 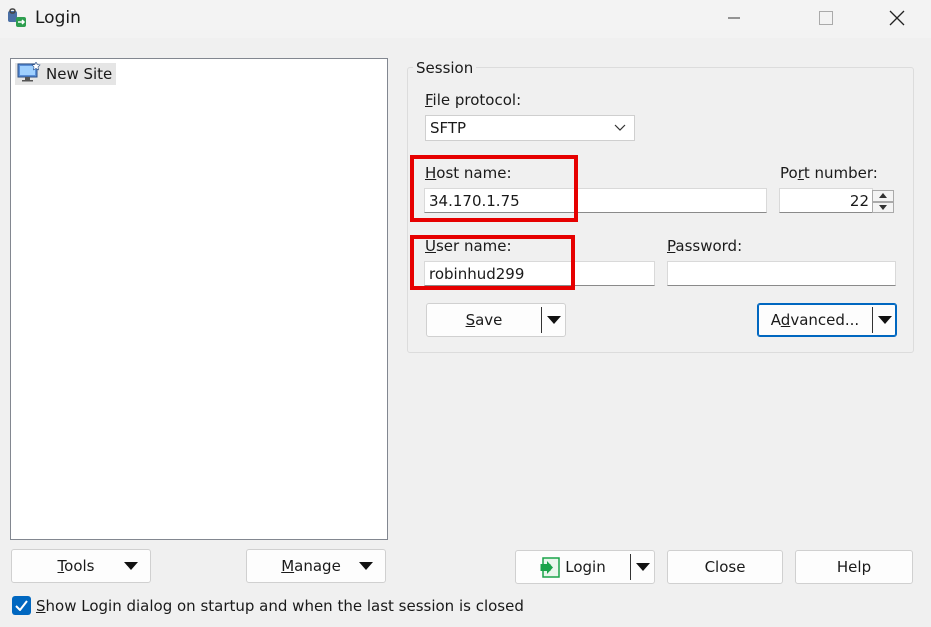 What do you see at coordinates (465, 19) in the screenshot?
I see `title-bar` at bounding box center [465, 19].